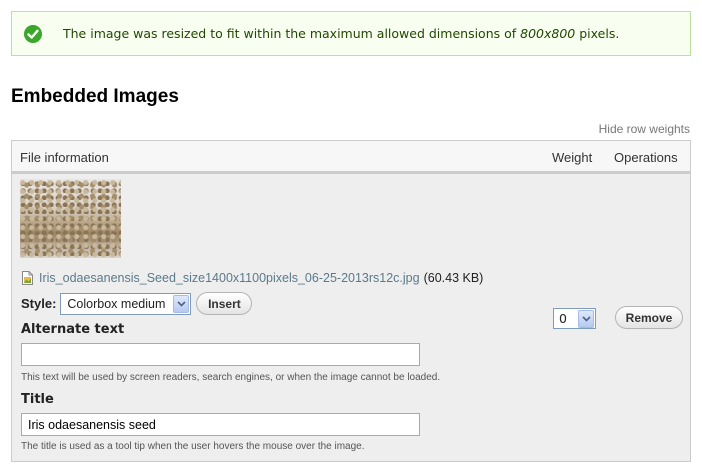  Describe the element at coordinates (70, 218) in the screenshot. I see `image-thumbnail` at that location.